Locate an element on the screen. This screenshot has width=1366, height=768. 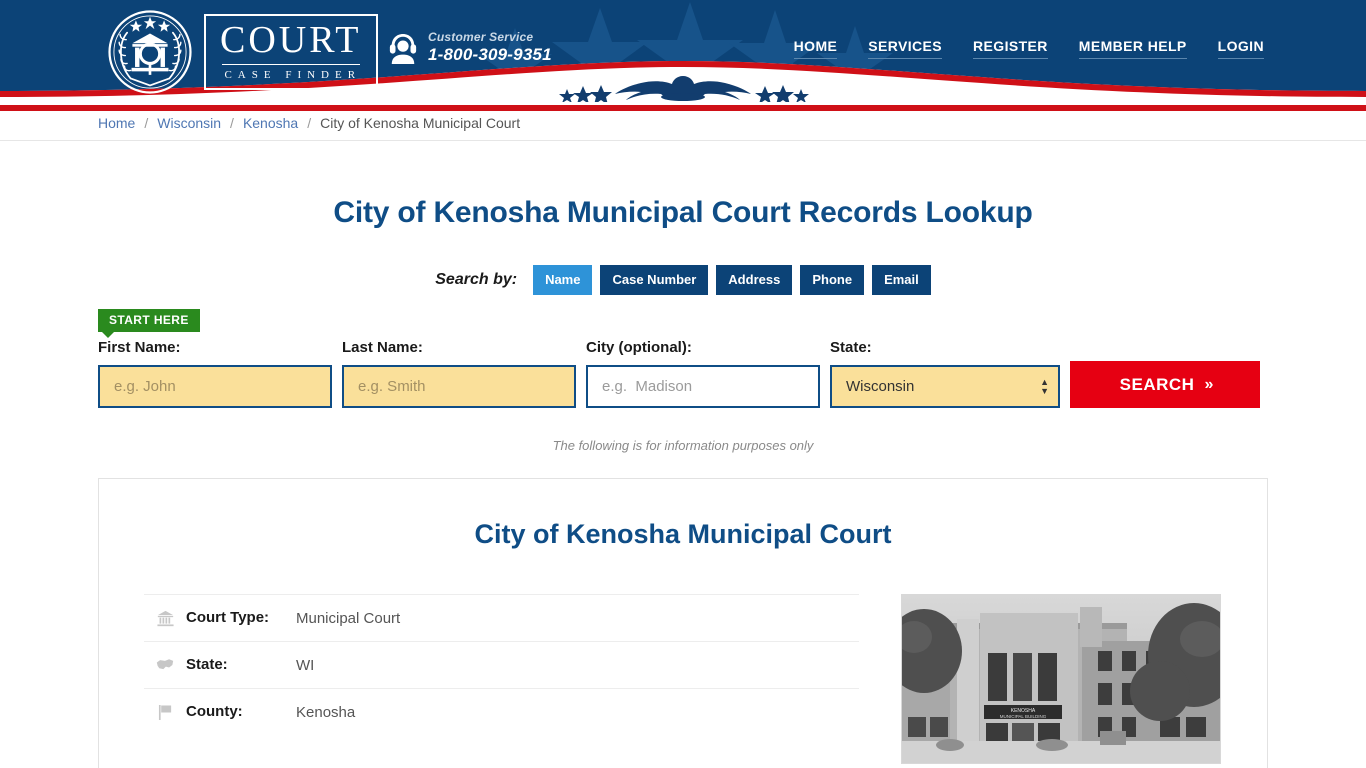
nav-register: REGISTER is located at coordinates (1010, 48).